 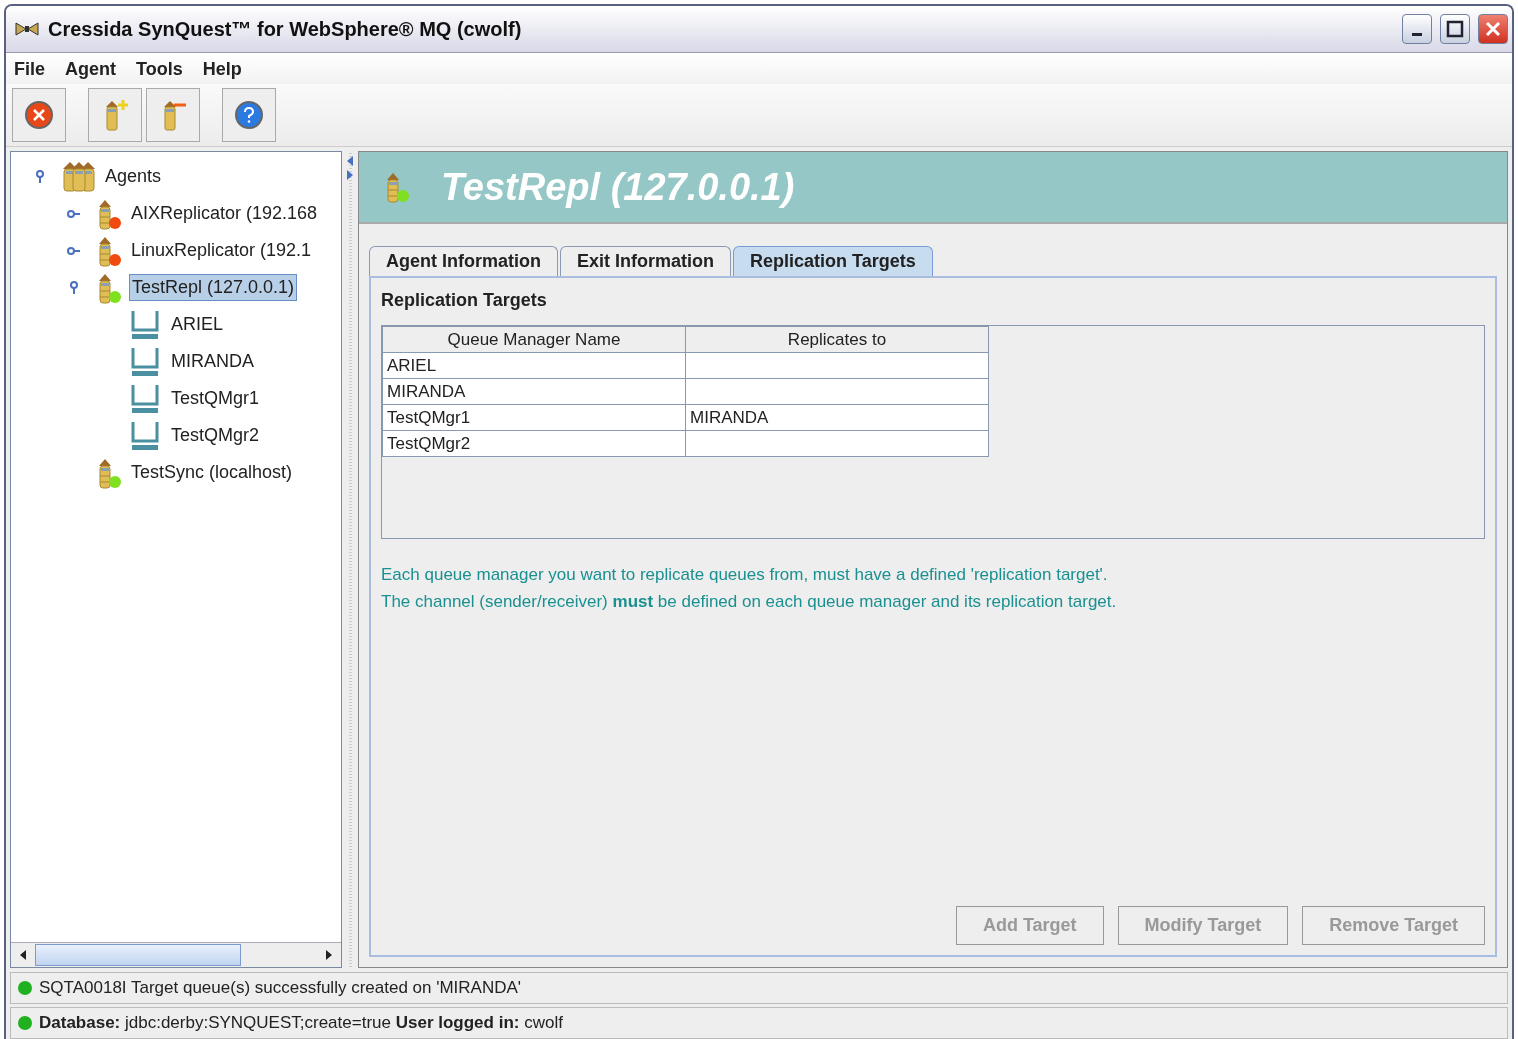 I want to click on table-cell: TestQMgr1, so click(x=534, y=417).